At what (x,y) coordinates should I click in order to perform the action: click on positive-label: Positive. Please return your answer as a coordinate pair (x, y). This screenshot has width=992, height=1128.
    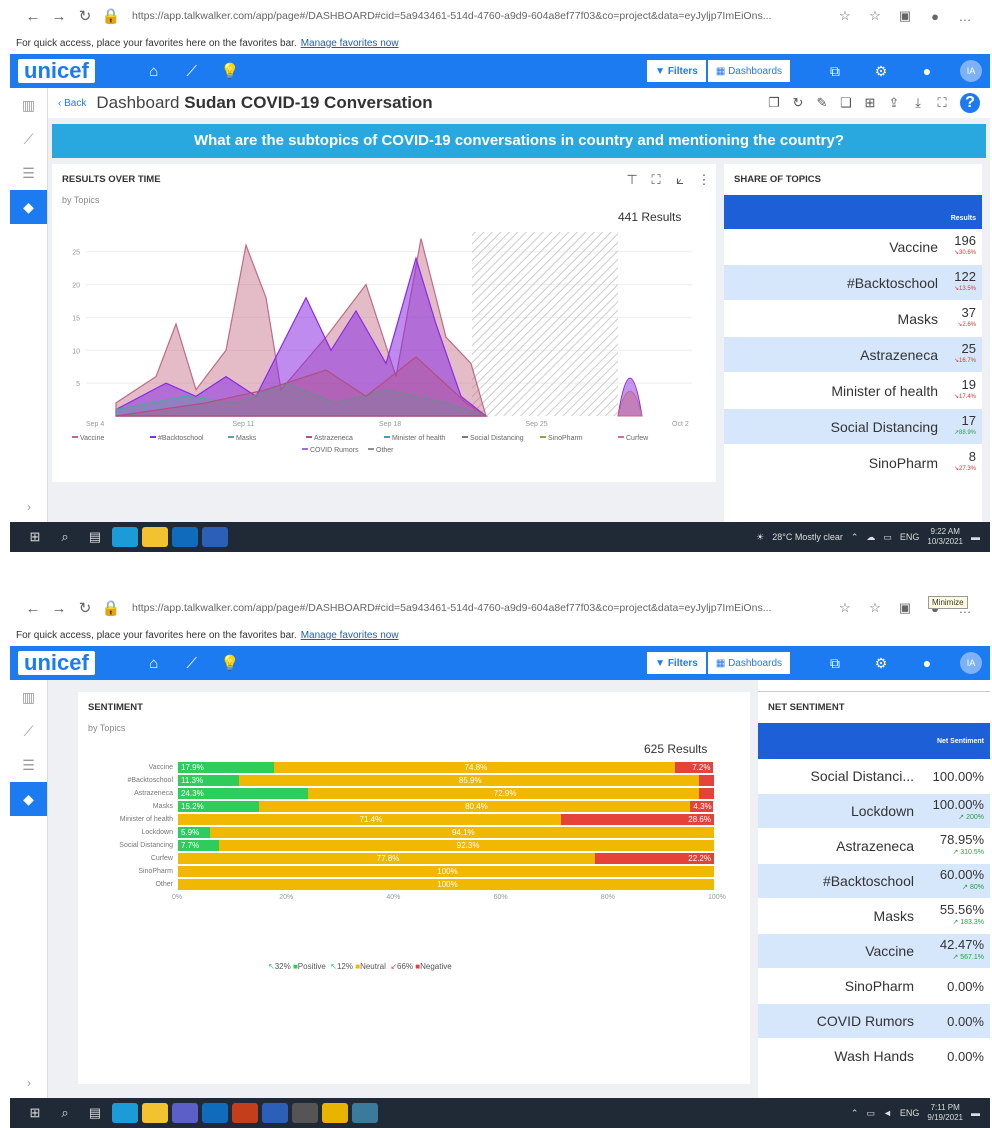
    Looking at the image, I should click on (312, 966).